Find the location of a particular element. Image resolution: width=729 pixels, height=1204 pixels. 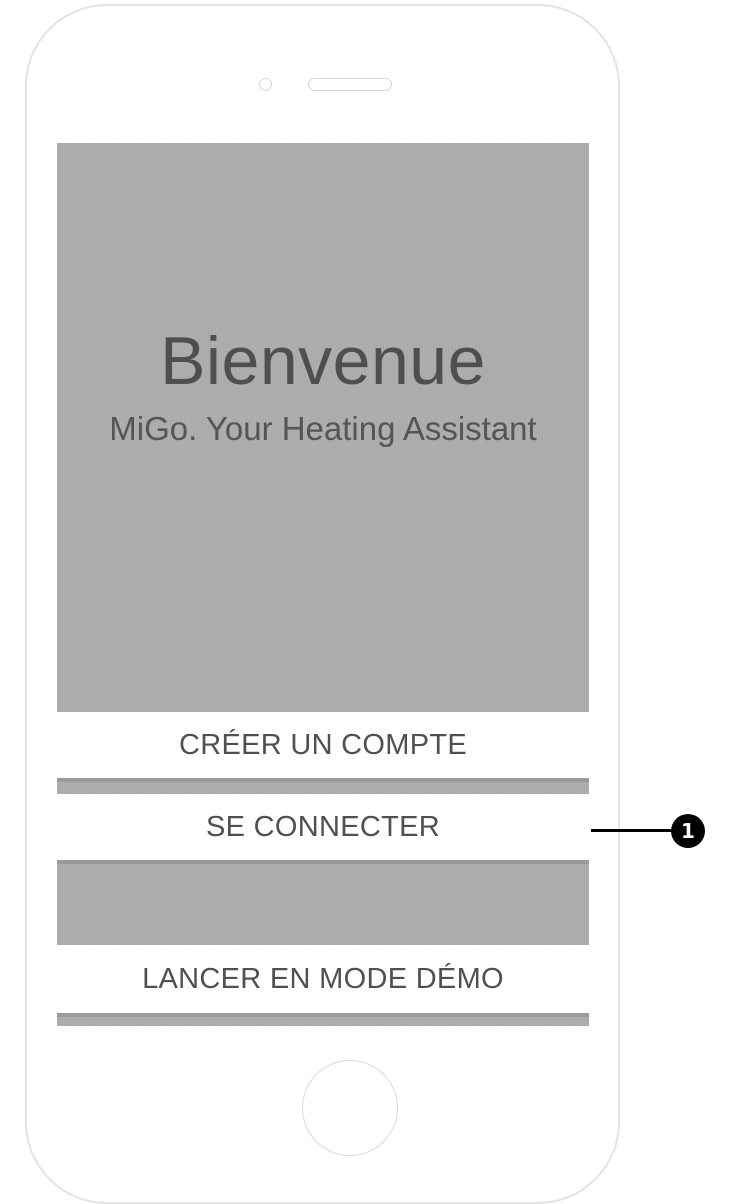

callout-number-badge: 1 is located at coordinates (688, 831).